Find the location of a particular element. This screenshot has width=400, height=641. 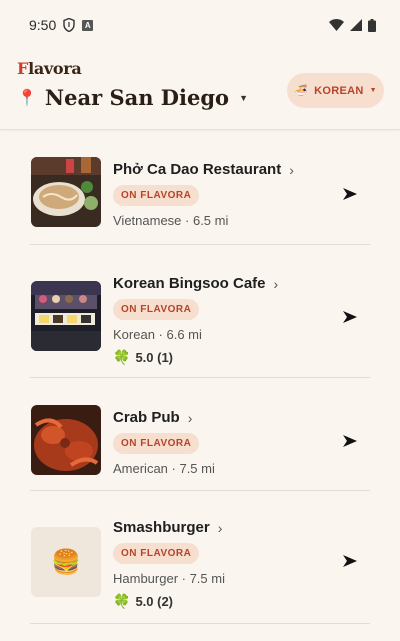

input-method-icon: A is located at coordinates (88, 25).